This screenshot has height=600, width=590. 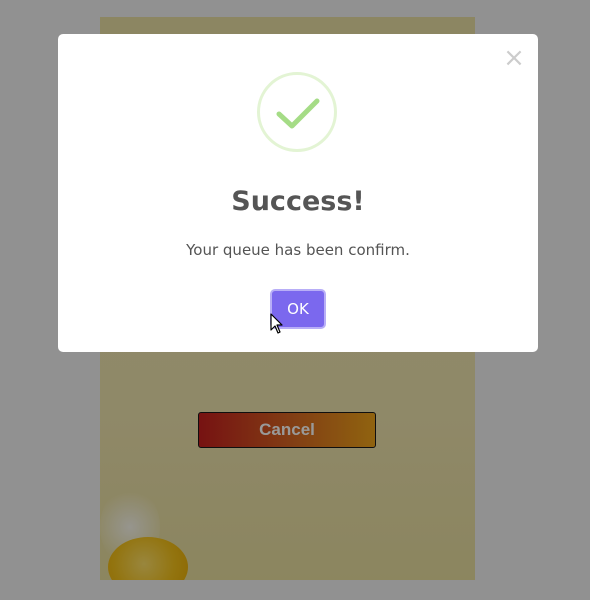 I want to click on mouse-pointer-icon, so click(x=276, y=323).